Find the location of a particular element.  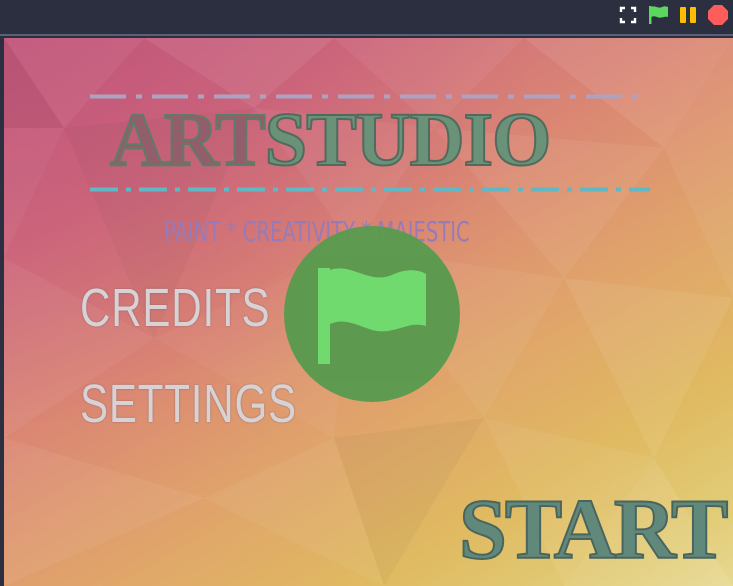

pause-button is located at coordinates (688, 15).